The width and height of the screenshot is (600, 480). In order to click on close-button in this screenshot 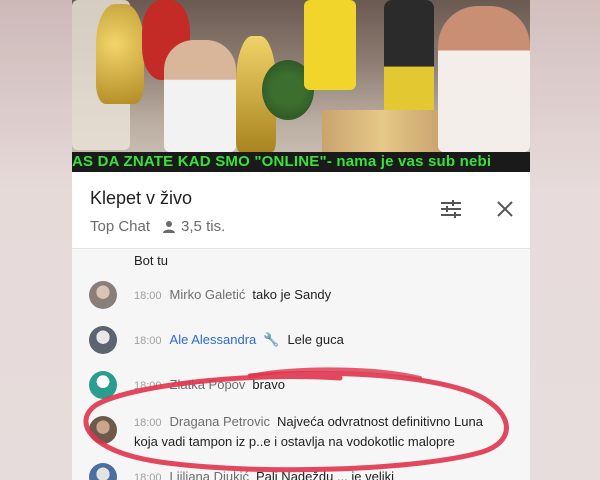, I will do `click(505, 209)`.